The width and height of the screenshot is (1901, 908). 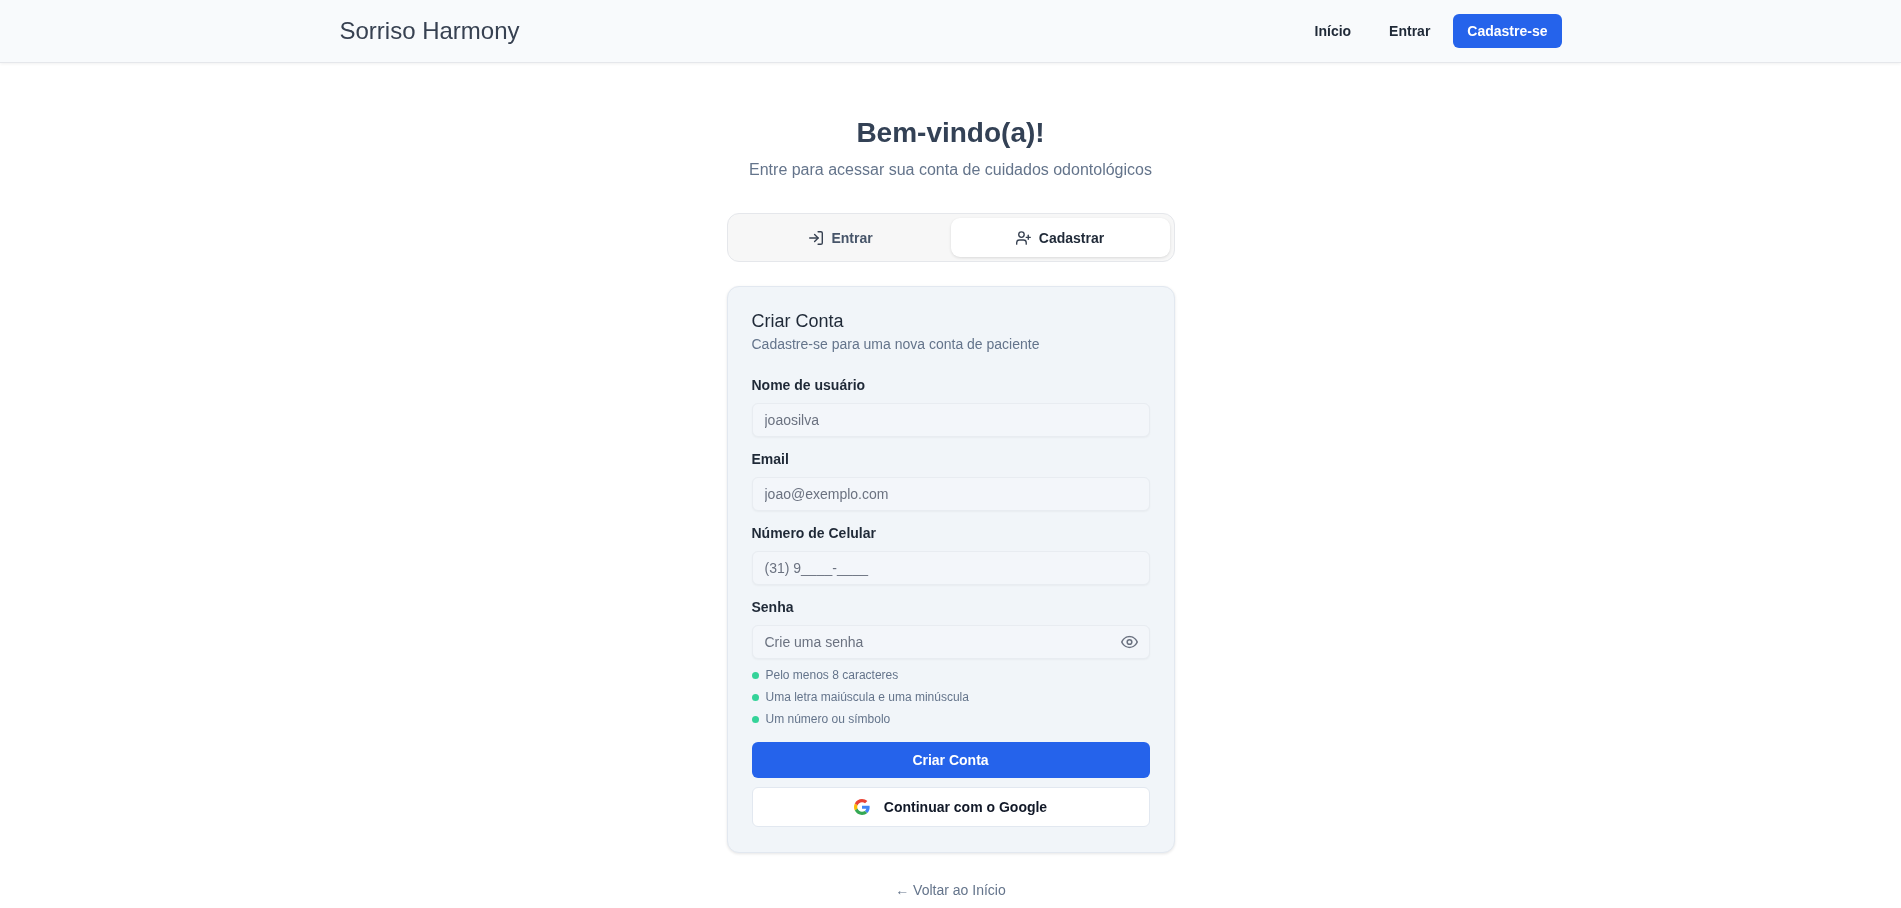 I want to click on requirement-text: Pelo menos 8 caracteres, so click(x=832, y=675).